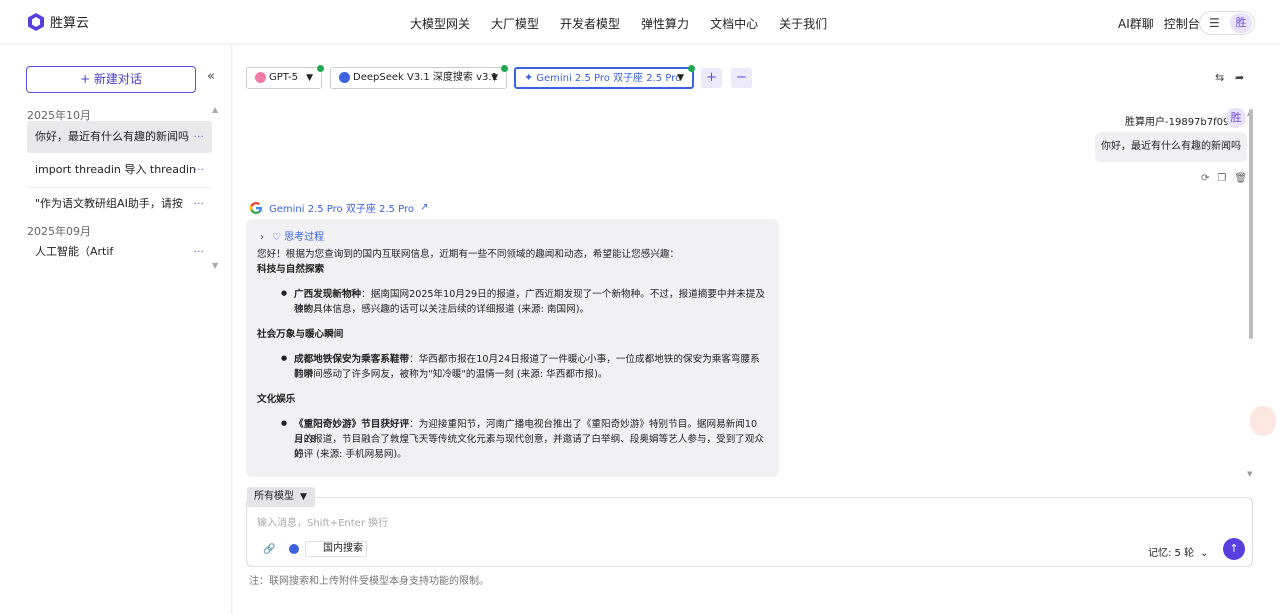 The height and width of the screenshot is (614, 1280). Describe the element at coordinates (344, 77) in the screenshot. I see `deepseek-icon` at that location.